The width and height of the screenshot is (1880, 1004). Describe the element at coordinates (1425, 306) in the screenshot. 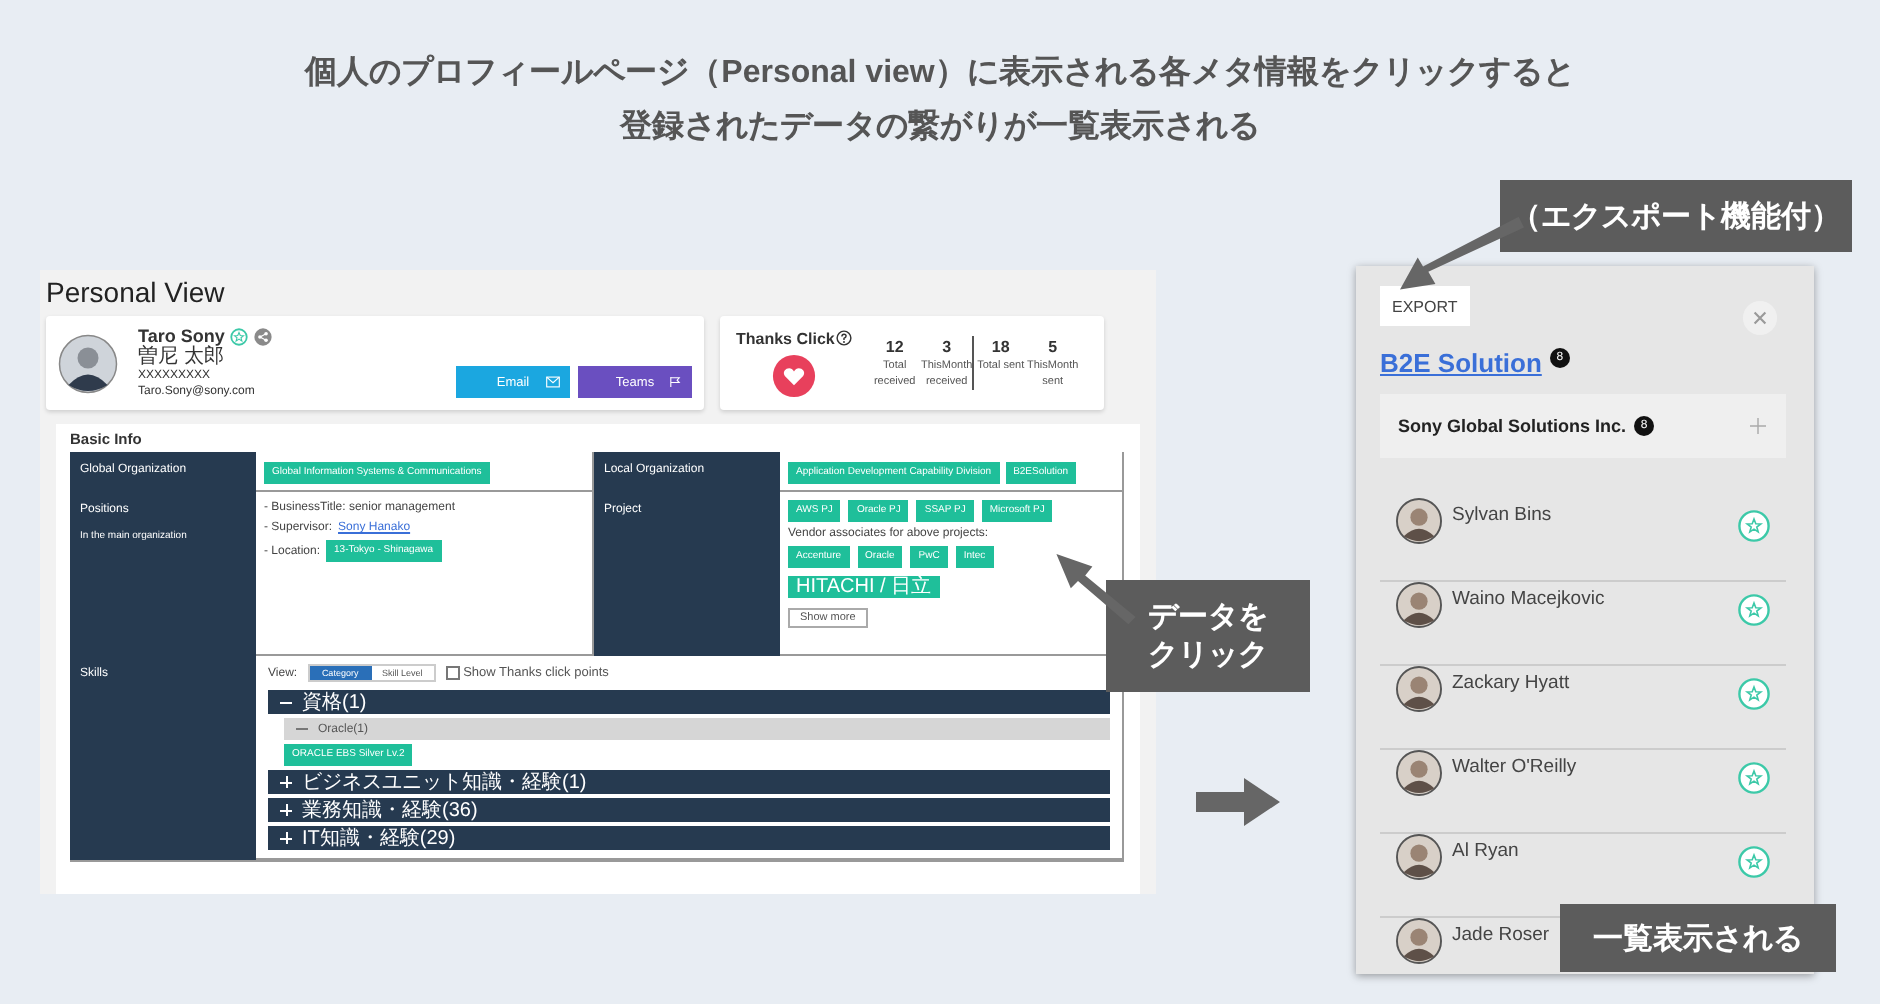

I see `export-button: EXPORT` at that location.